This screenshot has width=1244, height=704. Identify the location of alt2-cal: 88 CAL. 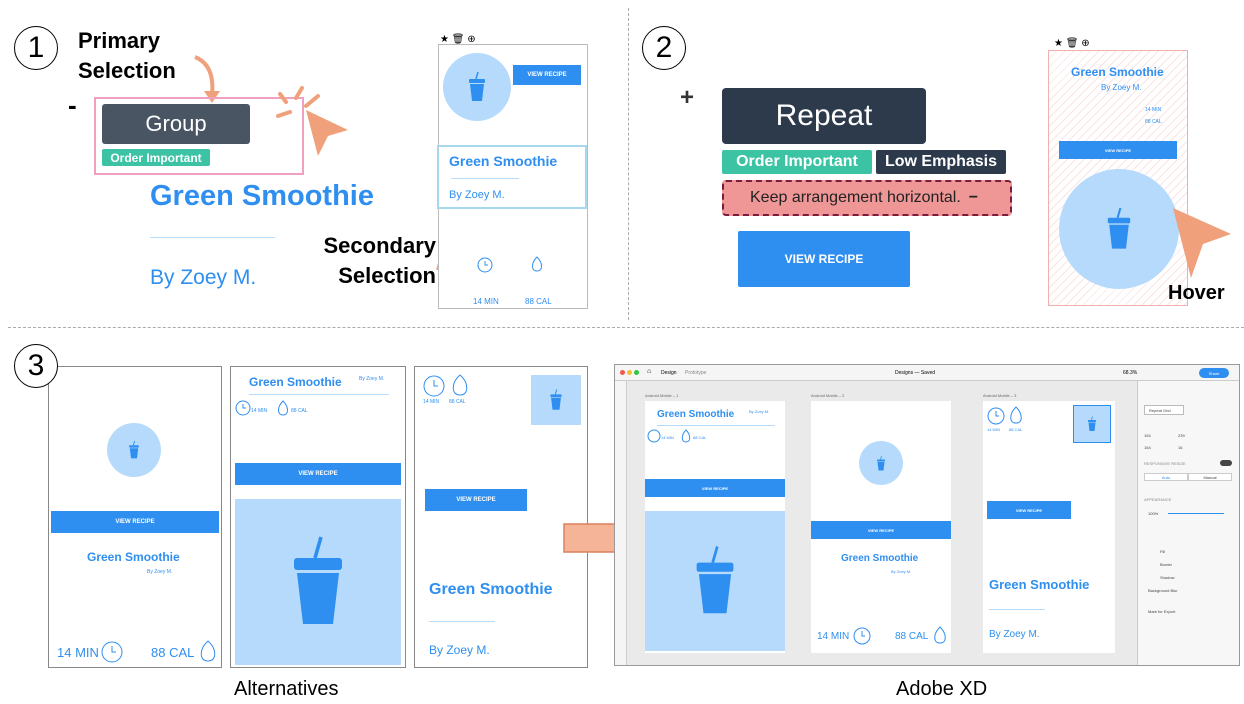
(299, 411).